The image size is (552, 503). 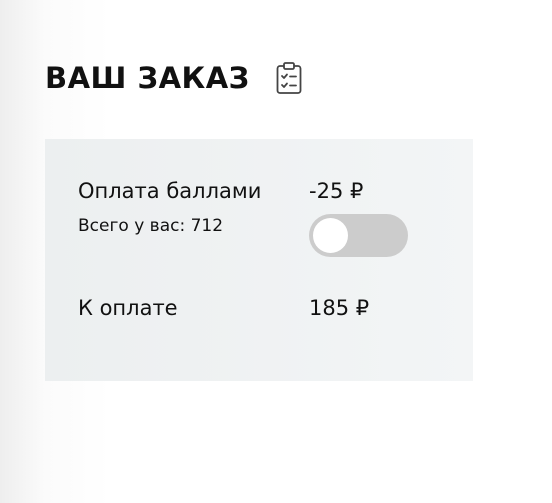 I want to click on clipboard-checklist-icon, so click(x=289, y=78).